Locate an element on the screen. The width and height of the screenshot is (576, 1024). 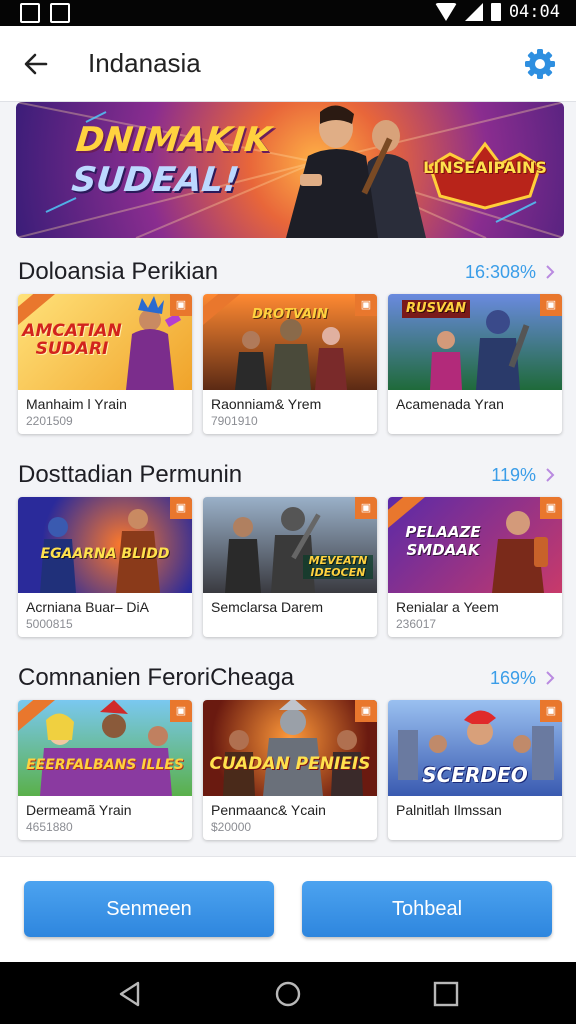
primary-left-button: Senmeen is located at coordinates (149, 909).